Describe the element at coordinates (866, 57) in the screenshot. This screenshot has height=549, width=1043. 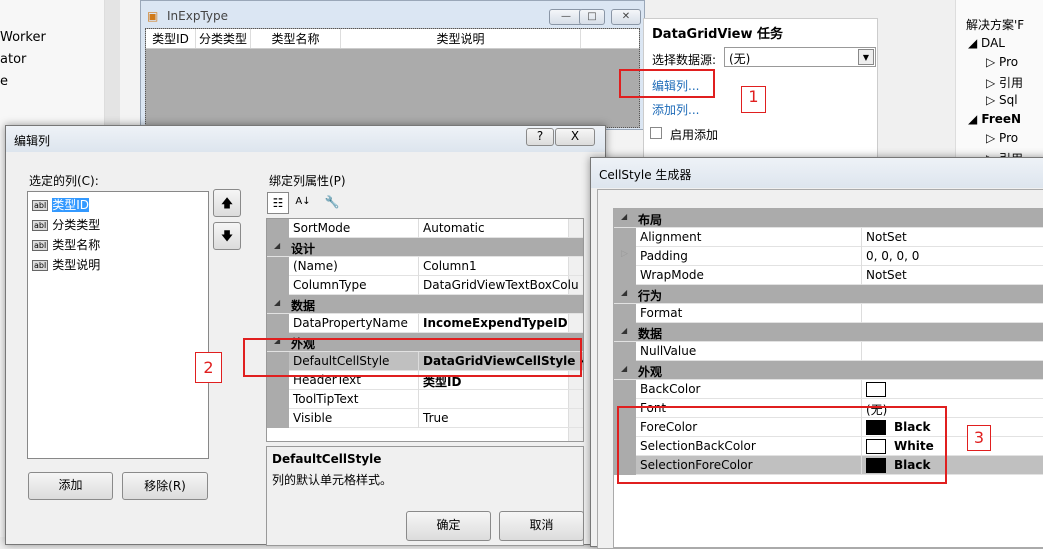
I see `chevron-down-icon: ▼` at that location.